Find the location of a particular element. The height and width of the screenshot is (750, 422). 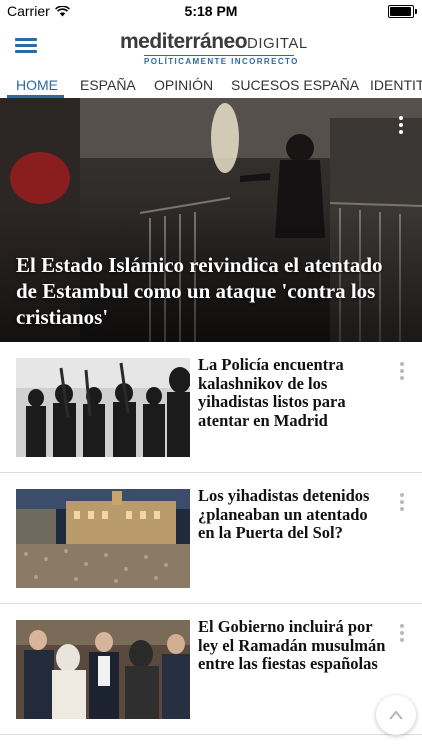

logo-suffix: DIGITAL is located at coordinates (277, 43).